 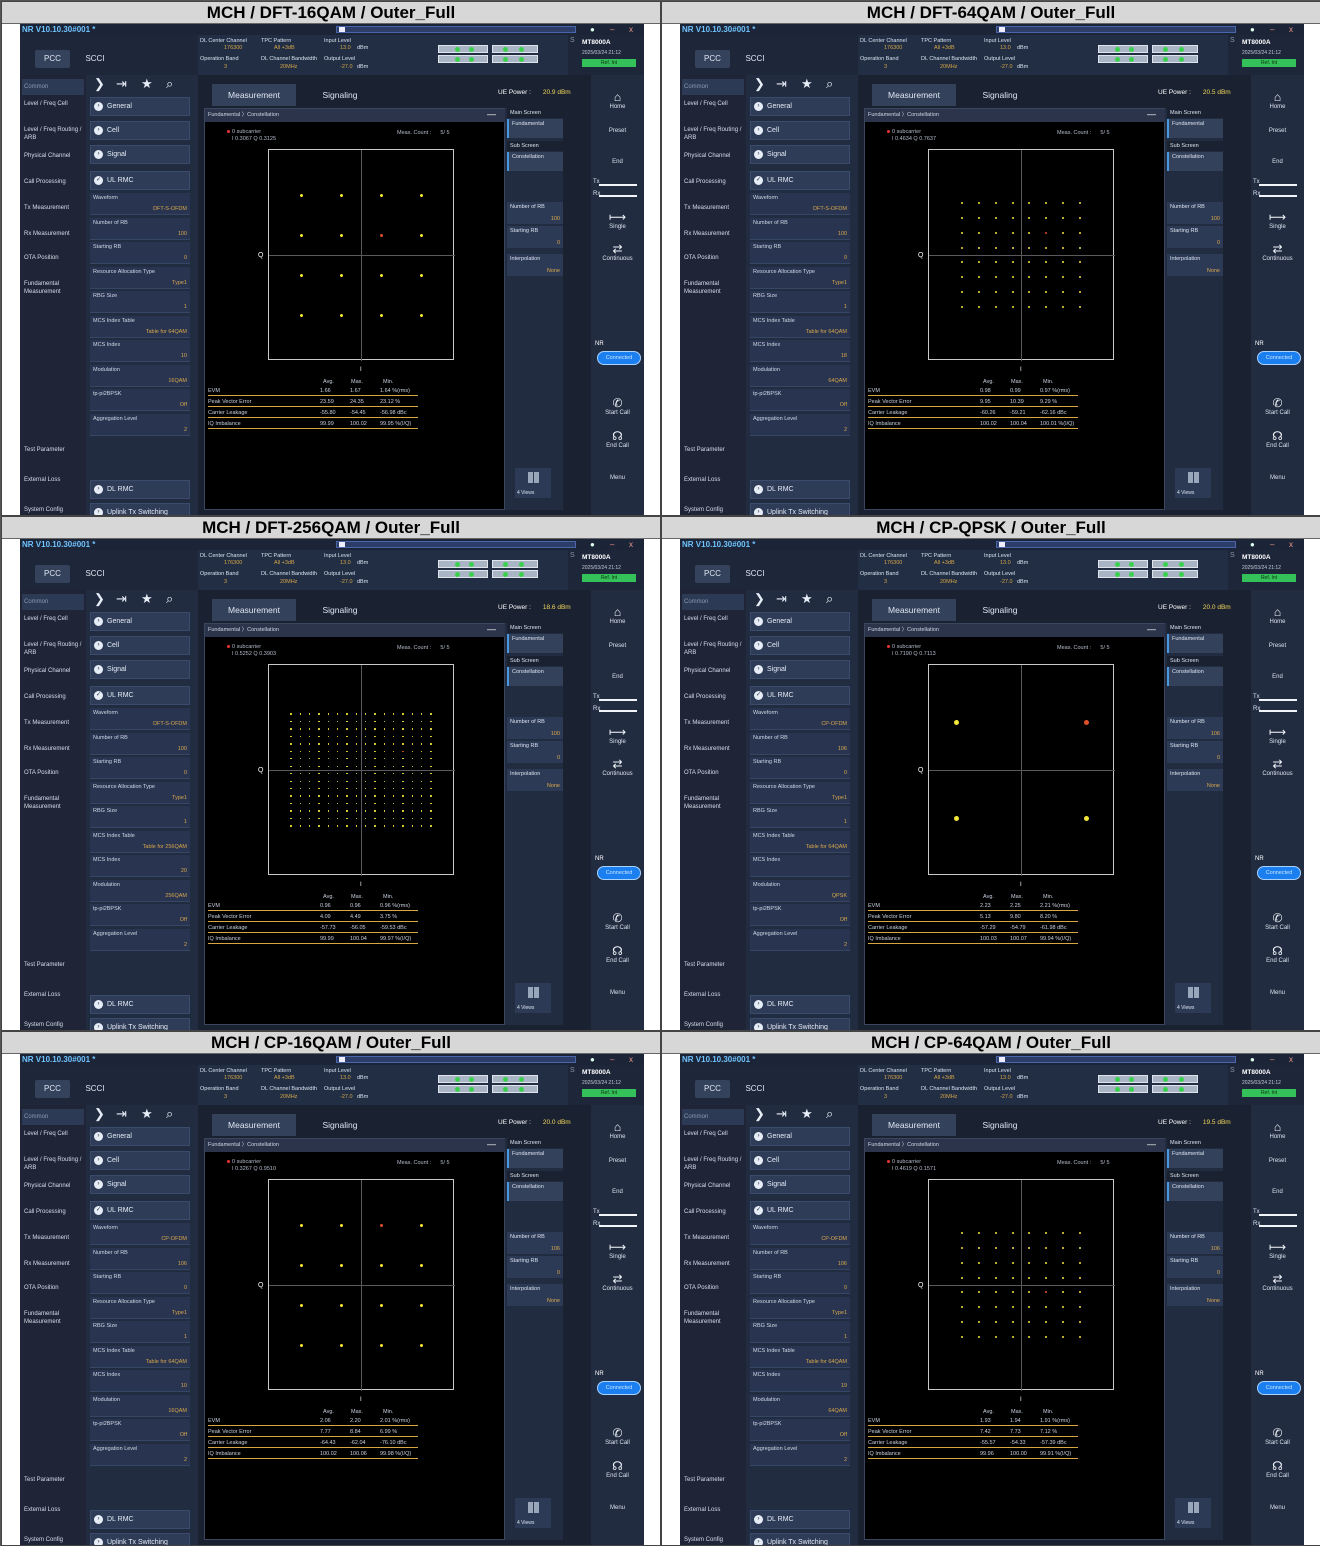 I want to click on main-screen-fundamental: Fundamental, so click(x=535, y=643).